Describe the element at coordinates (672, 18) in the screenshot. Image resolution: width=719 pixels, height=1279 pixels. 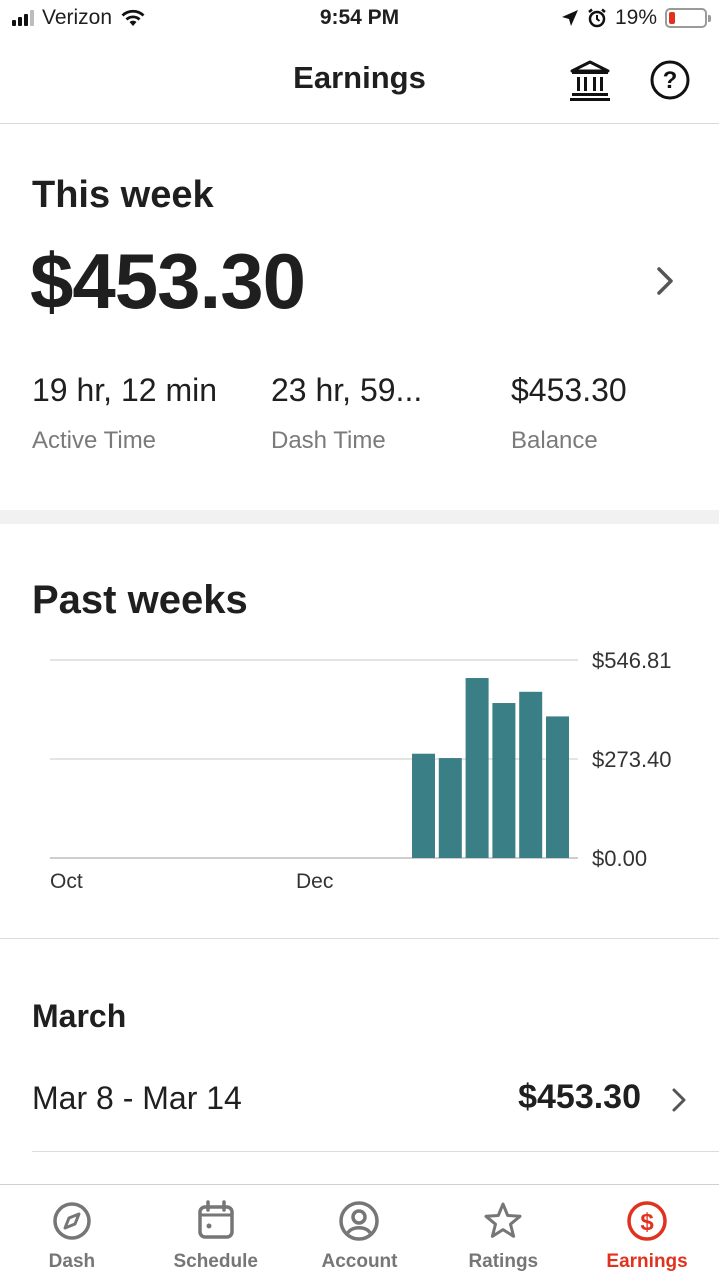
I see `battery-fill` at that location.